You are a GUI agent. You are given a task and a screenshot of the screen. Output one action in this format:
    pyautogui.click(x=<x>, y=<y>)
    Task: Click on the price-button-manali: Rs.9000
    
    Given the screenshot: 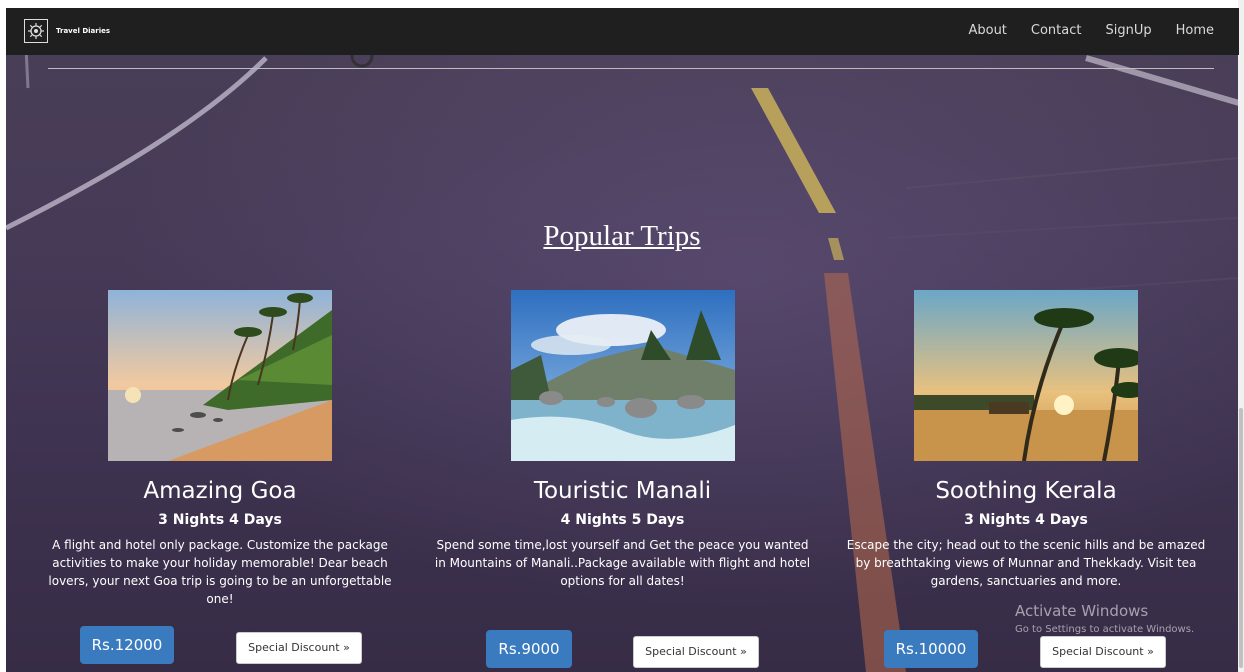 What is the action you would take?
    pyautogui.click(x=529, y=649)
    